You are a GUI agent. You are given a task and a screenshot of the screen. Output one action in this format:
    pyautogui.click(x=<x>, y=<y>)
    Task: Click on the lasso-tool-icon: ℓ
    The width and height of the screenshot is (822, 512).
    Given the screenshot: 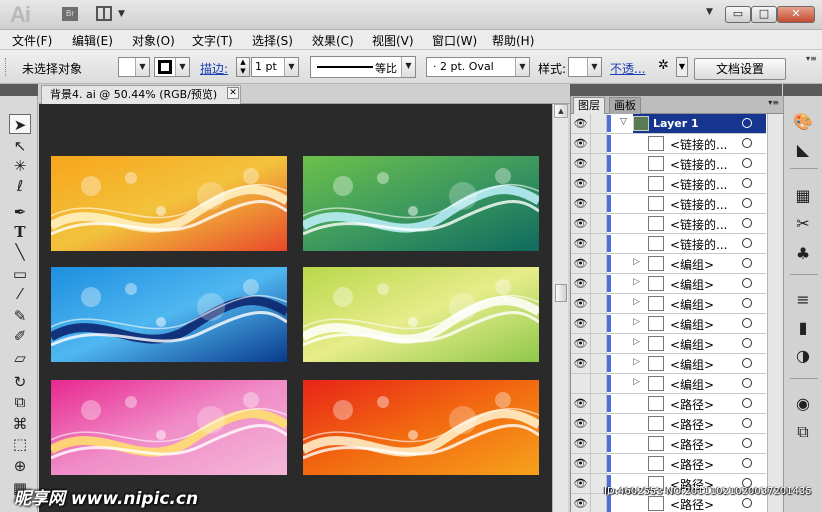 What is the action you would take?
    pyautogui.click(x=20, y=186)
    